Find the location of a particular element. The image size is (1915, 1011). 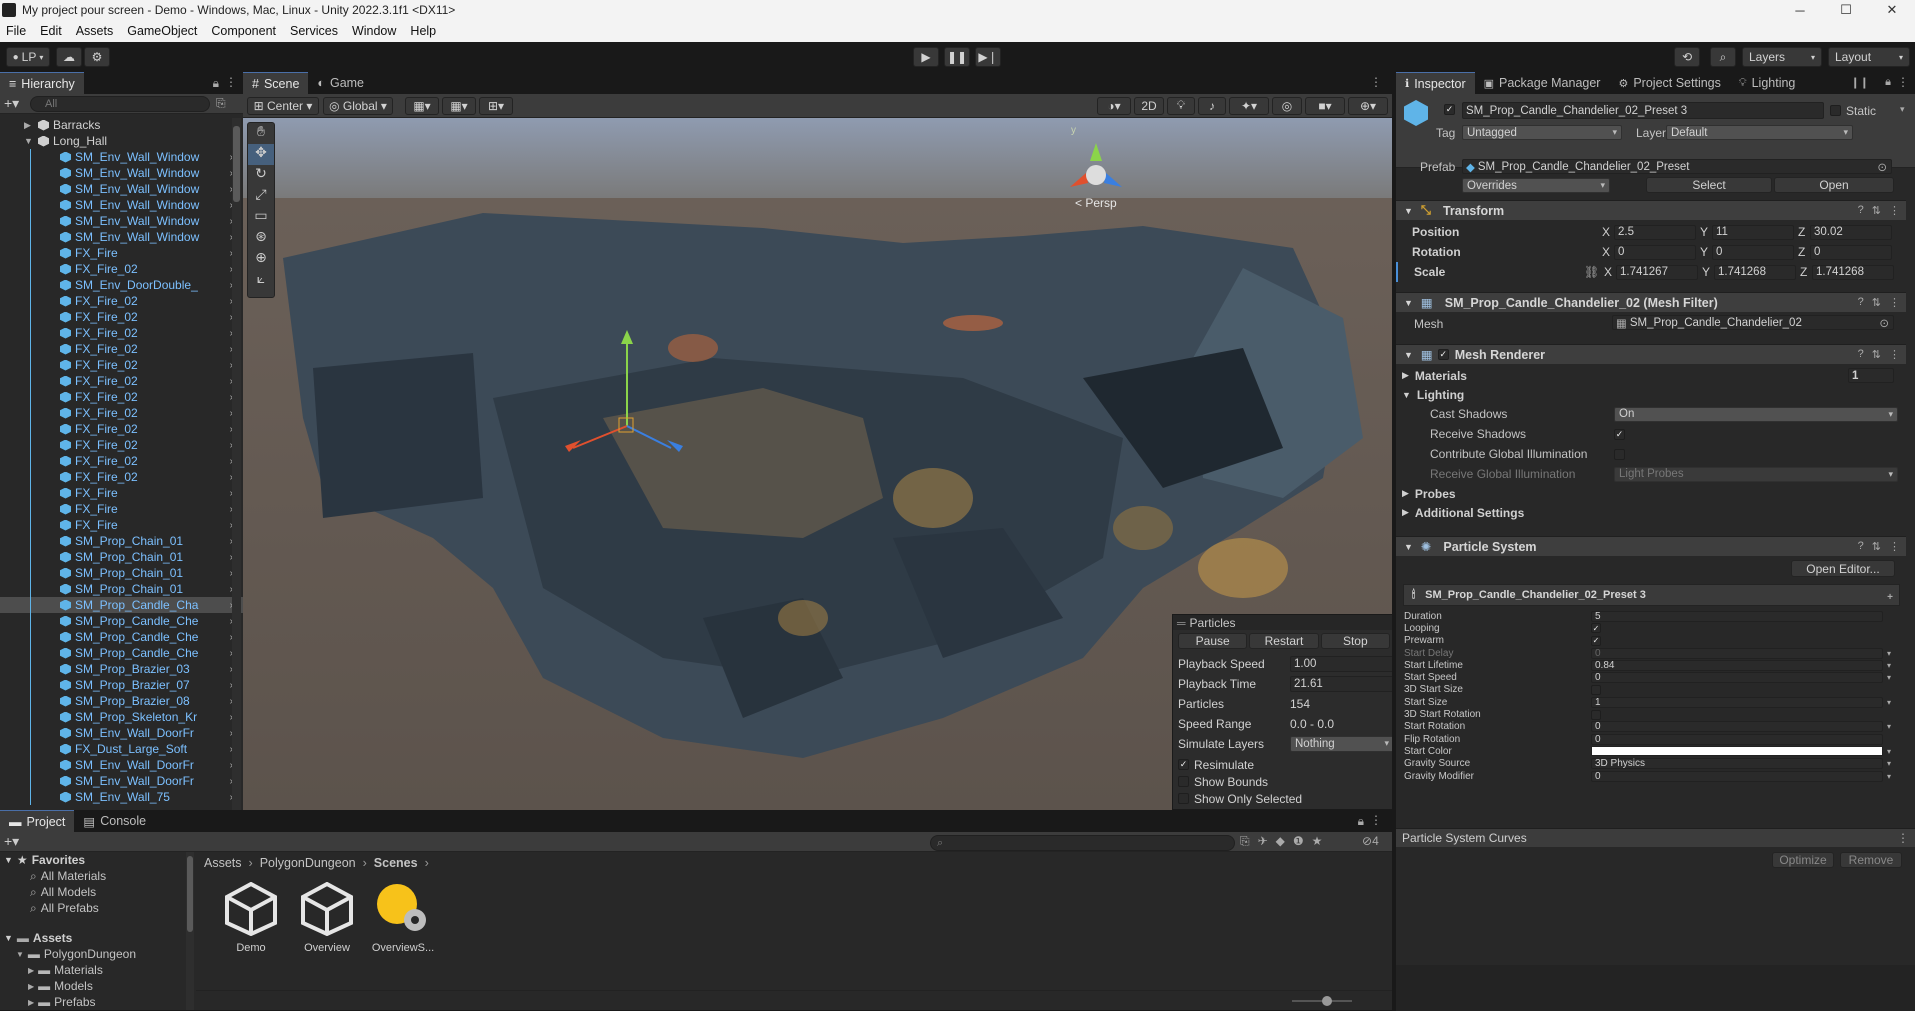

increment-snap-icon: ⊞▾ is located at coordinates (496, 105).